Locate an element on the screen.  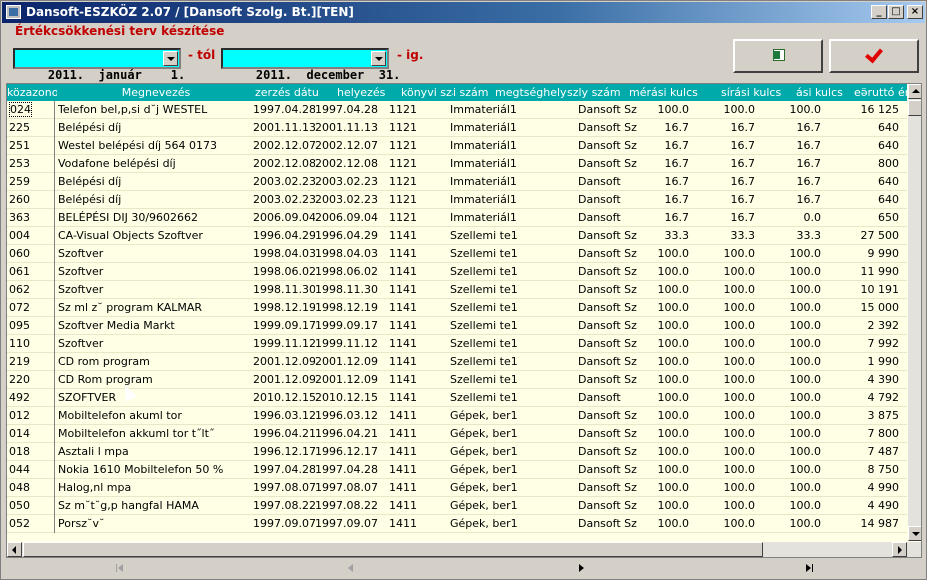
cell-gross-value: 16 125 is located at coordinates (868, 110).